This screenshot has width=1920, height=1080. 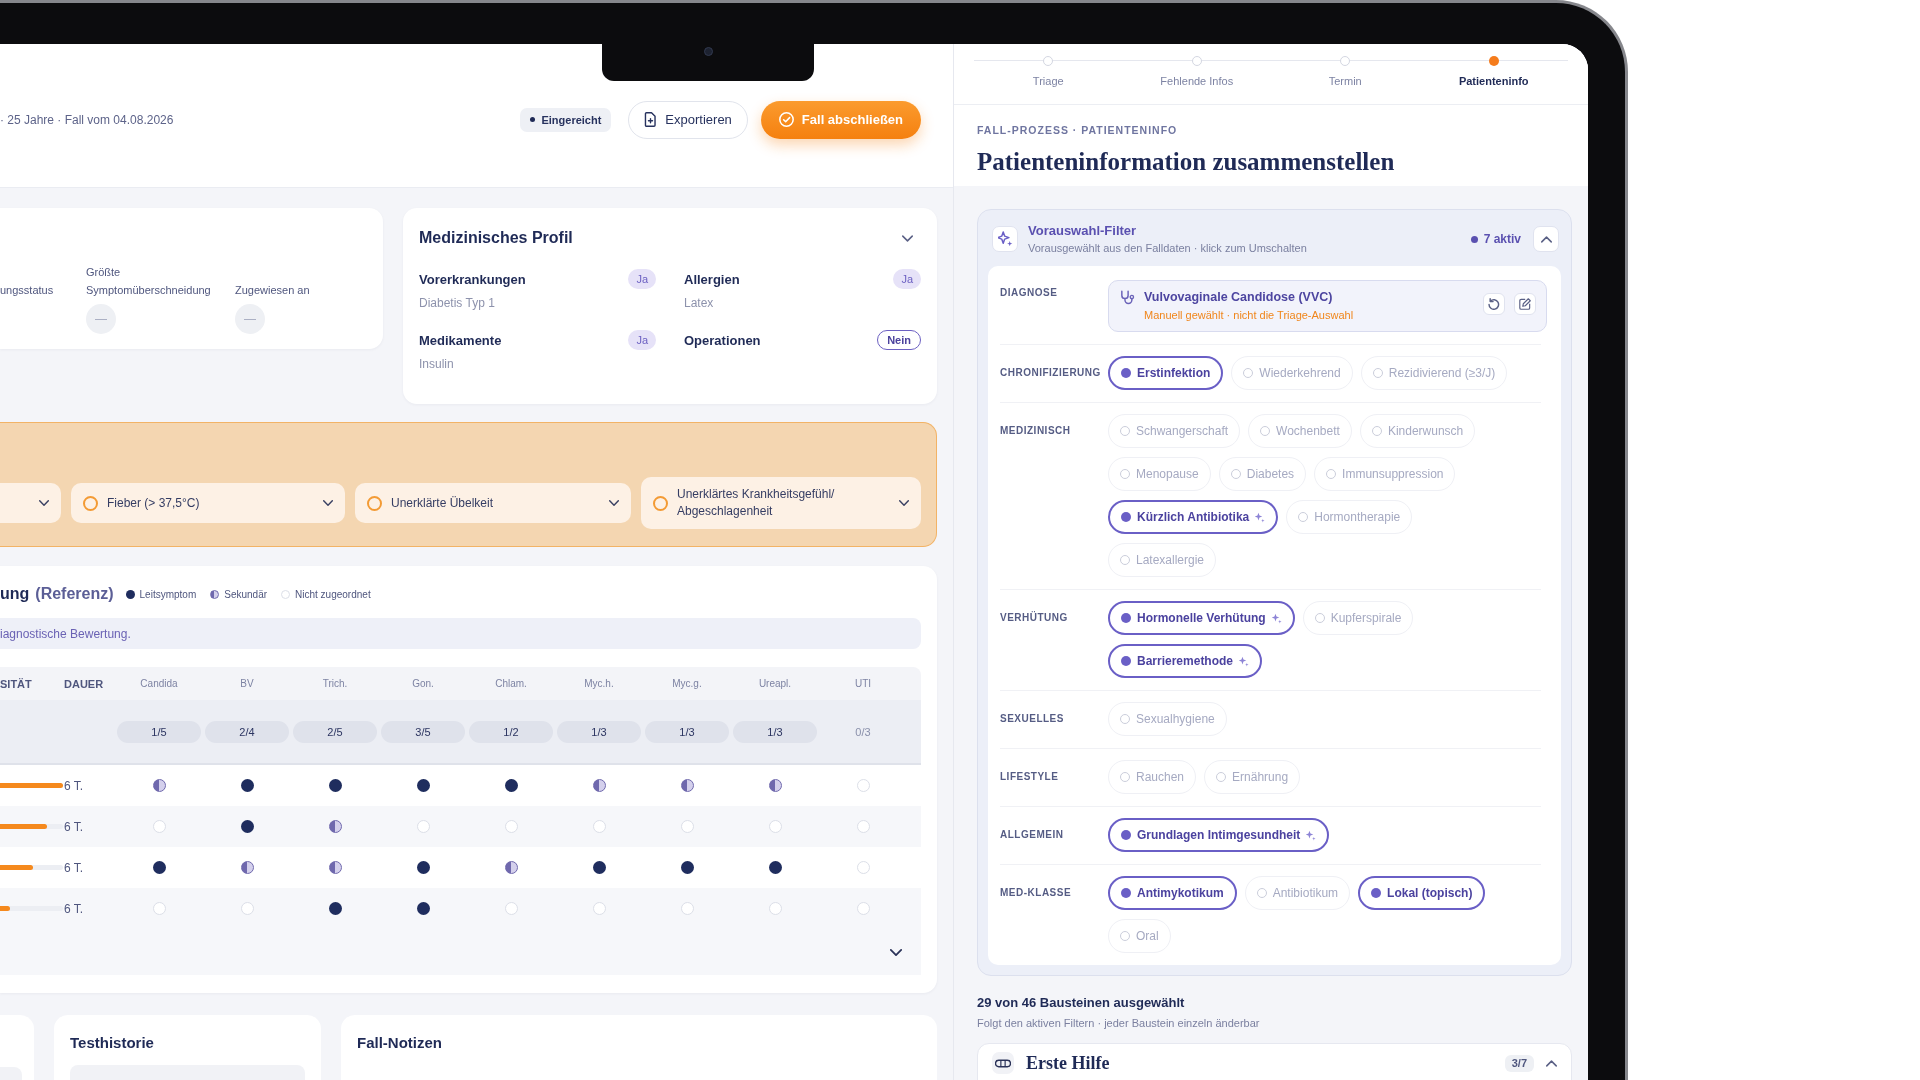 I want to click on symptom-dropdown: Unerklärte Übelkeit, so click(x=493, y=503).